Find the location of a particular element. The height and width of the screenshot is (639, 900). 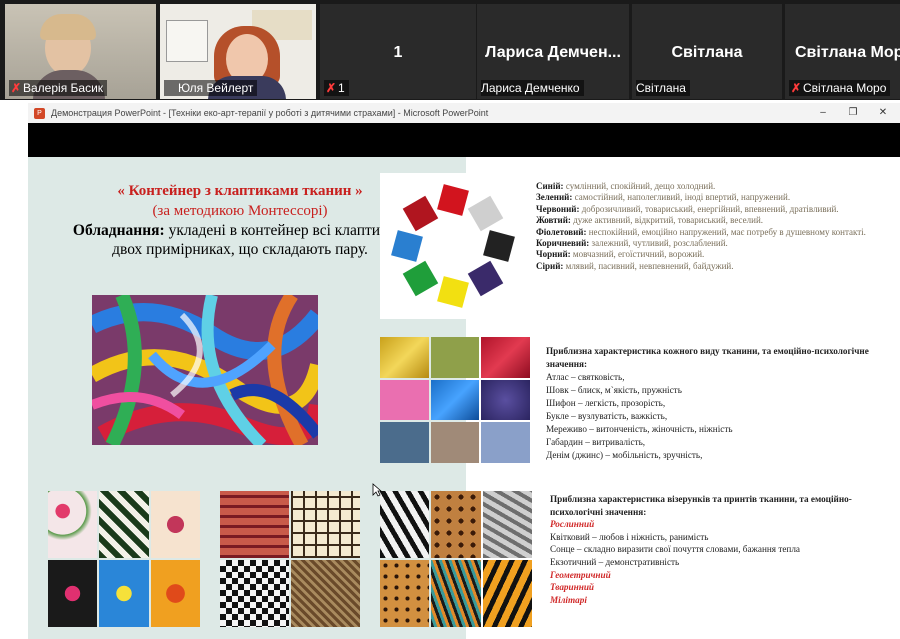

mouse-cursor-icon is located at coordinates (377, 490).